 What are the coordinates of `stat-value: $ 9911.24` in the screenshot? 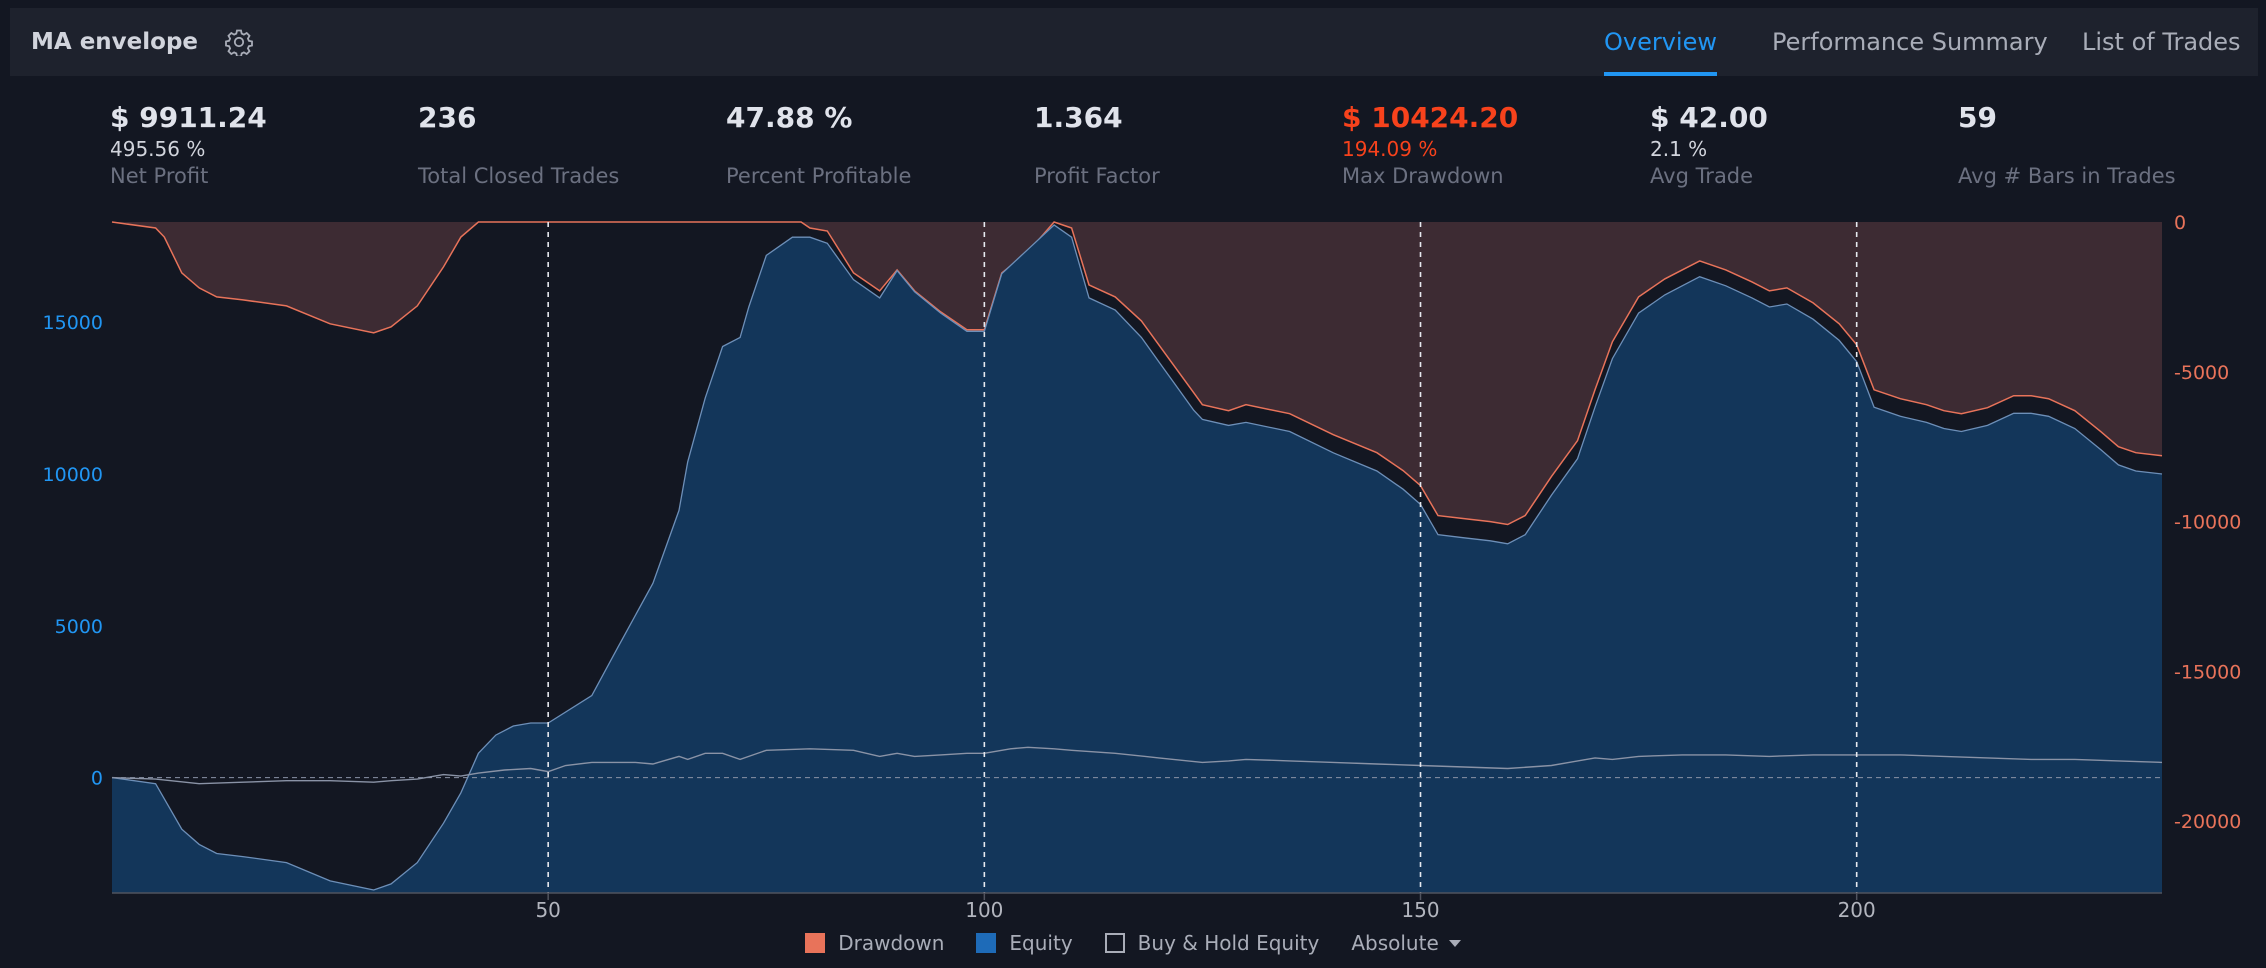 It's located at (188, 117).